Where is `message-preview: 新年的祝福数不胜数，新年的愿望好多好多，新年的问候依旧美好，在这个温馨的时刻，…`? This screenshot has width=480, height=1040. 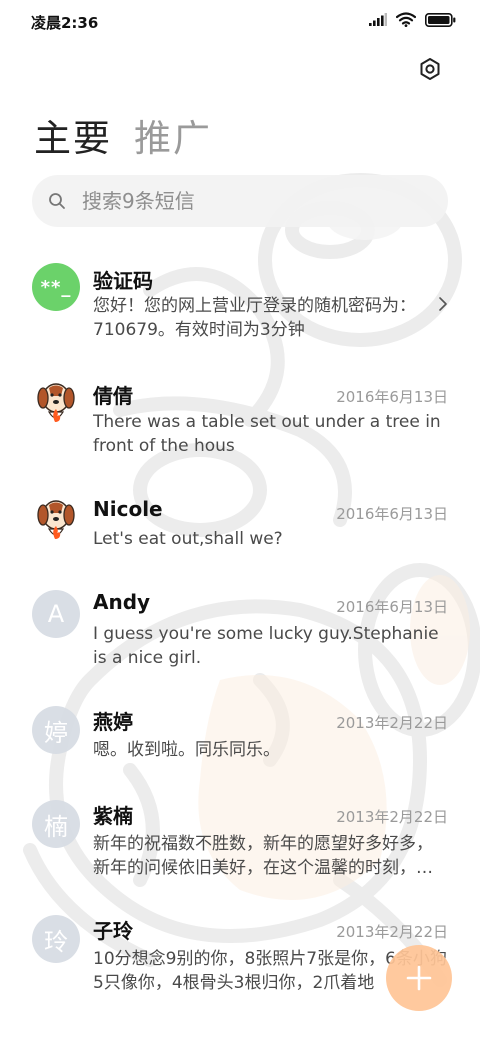 message-preview: 新年的祝福数不胜数，新年的愿望好多好多，新年的问候依旧美好，在这个温馨的时刻，… is located at coordinates (263, 856).